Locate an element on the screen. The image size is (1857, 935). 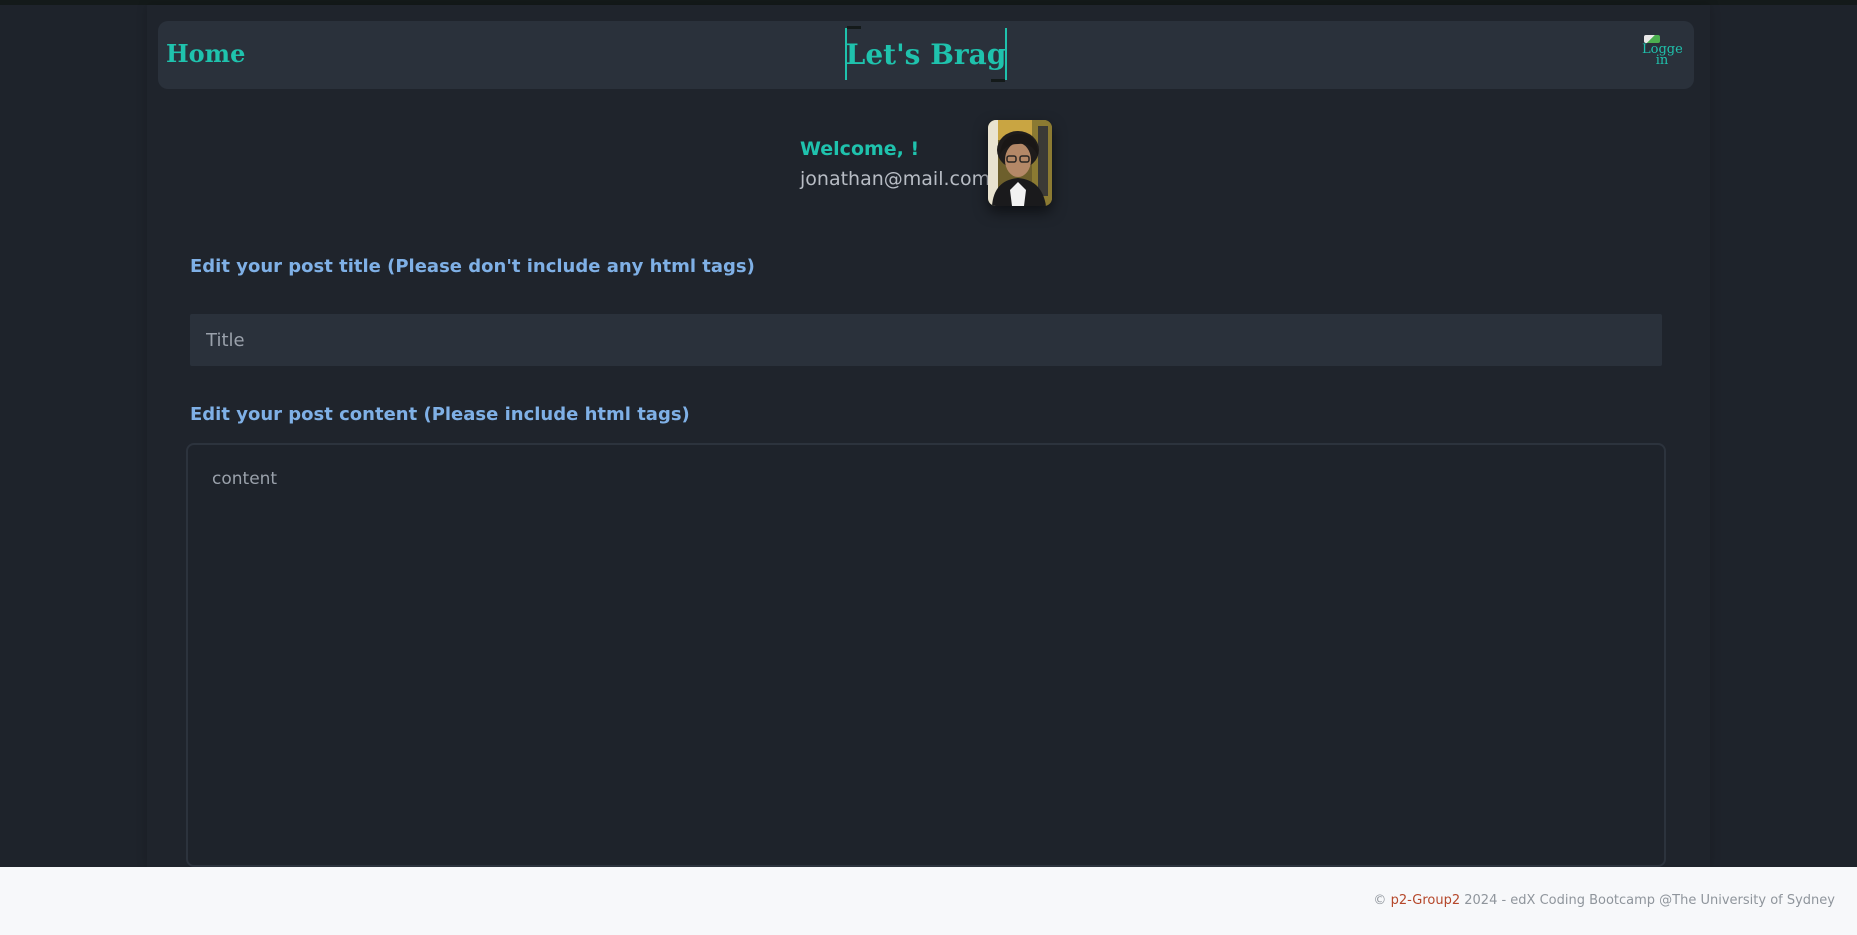
post-title-input is located at coordinates (926, 340).